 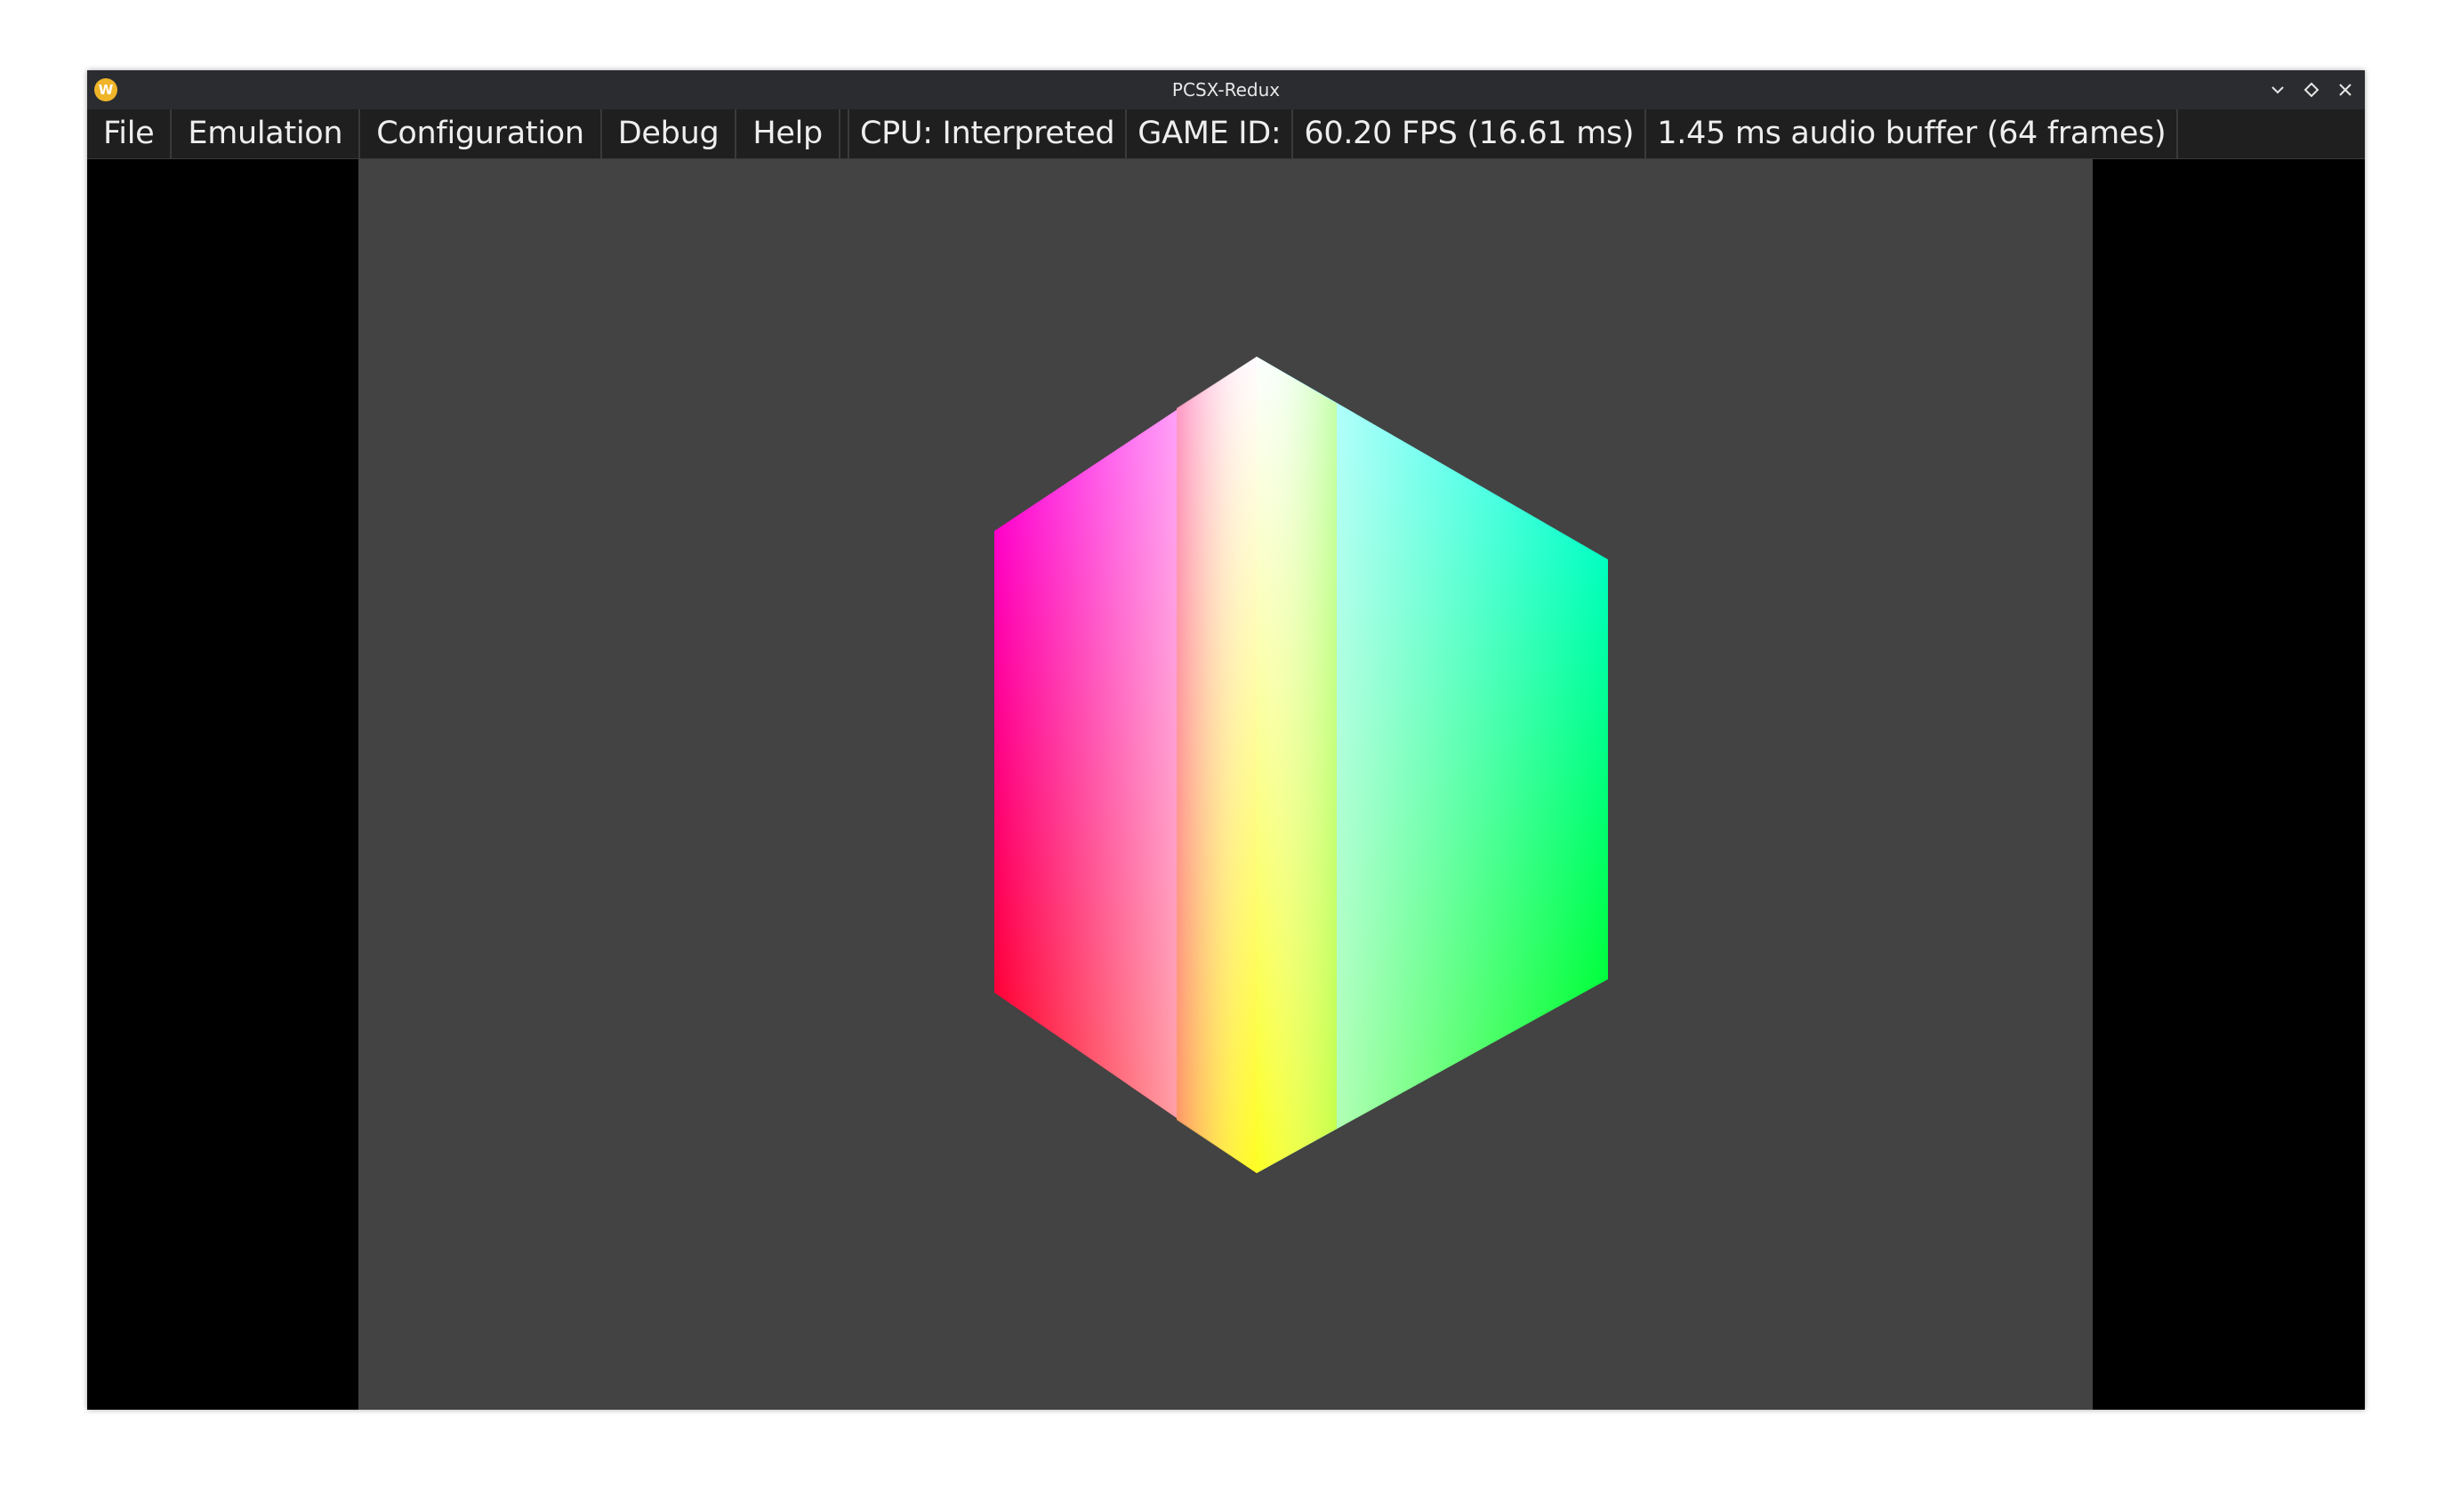 I want to click on maximize-button, so click(x=2311, y=90).